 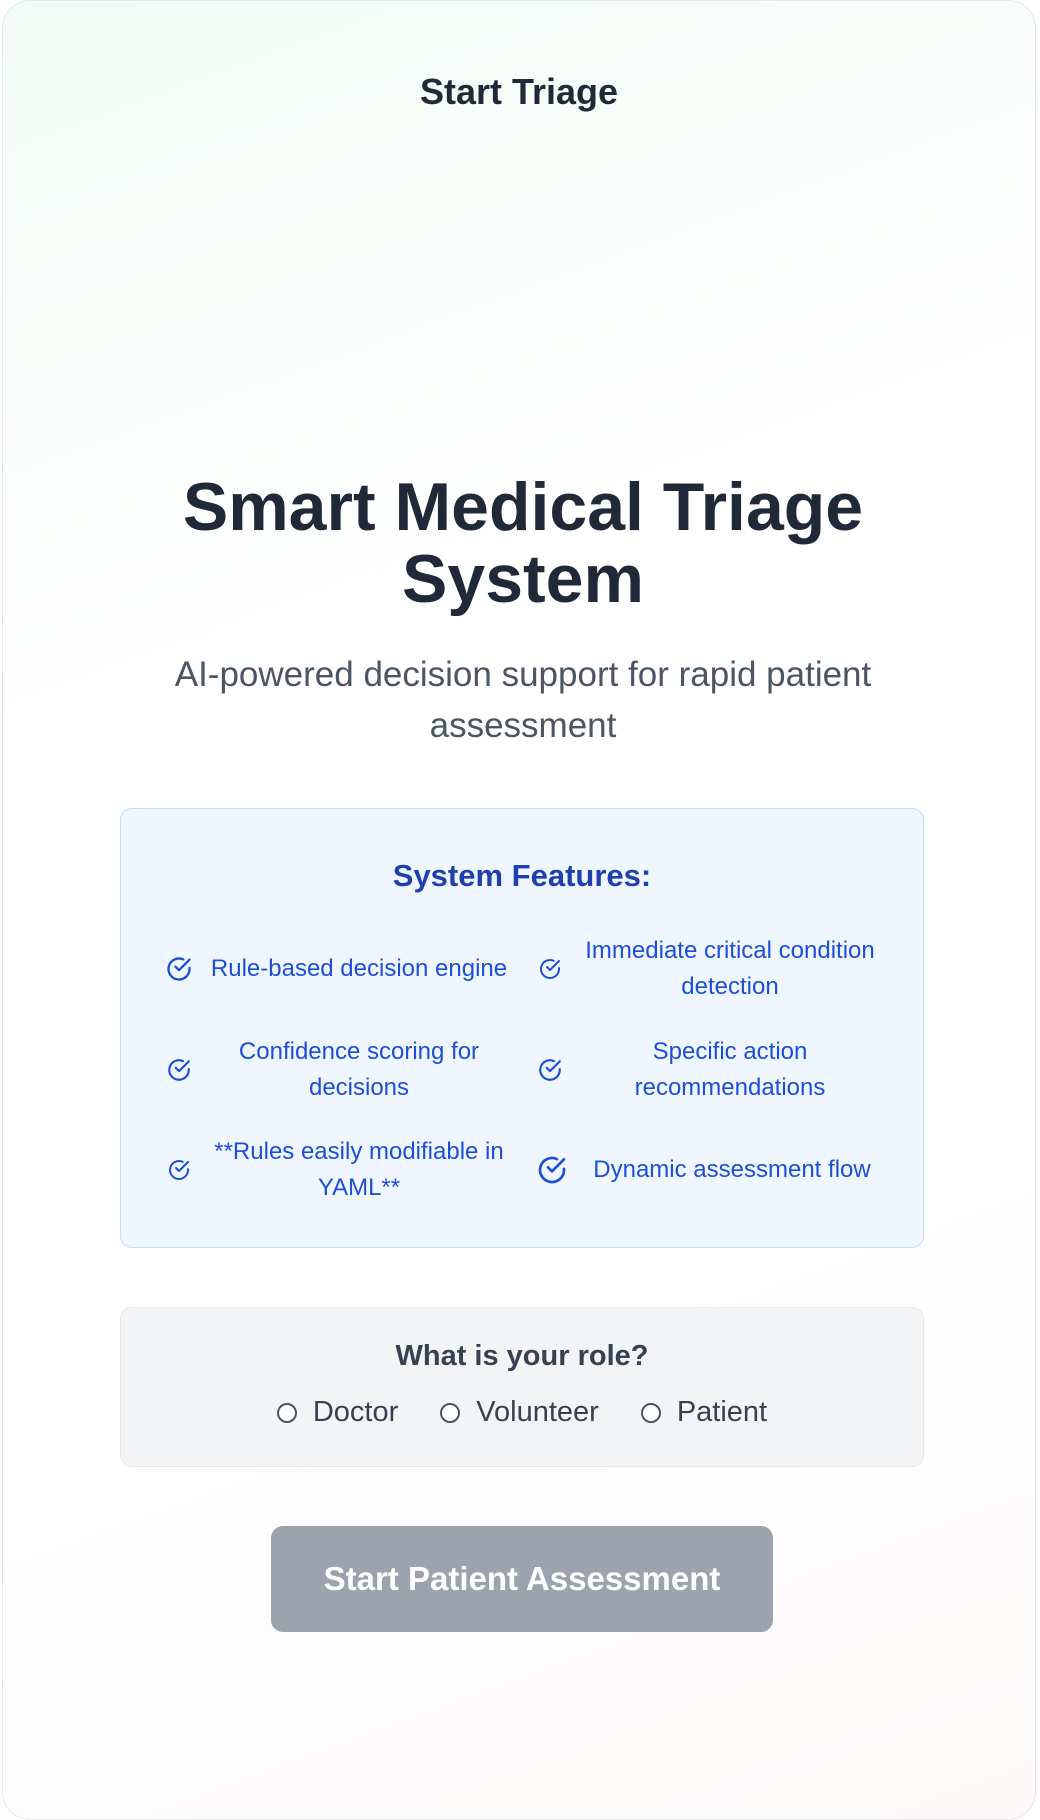 I want to click on role-option-volunteer: Volunteer, so click(x=519, y=1412).